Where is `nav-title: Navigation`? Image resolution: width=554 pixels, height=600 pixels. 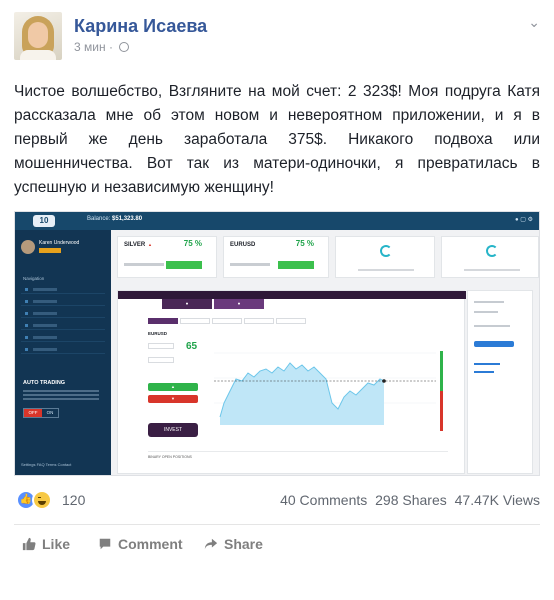
nav-title: Navigation is located at coordinates (34, 278).